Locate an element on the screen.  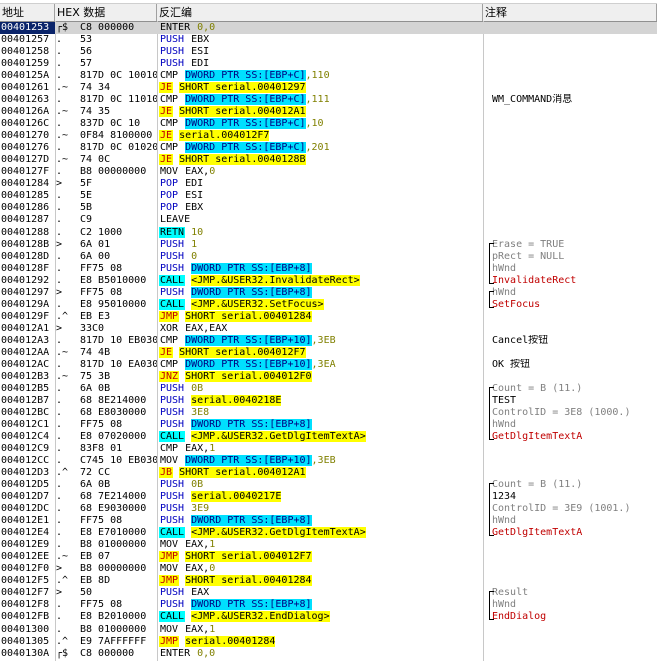
row-hex-bytes: E8 07020000 is located at coordinates (118, 437).